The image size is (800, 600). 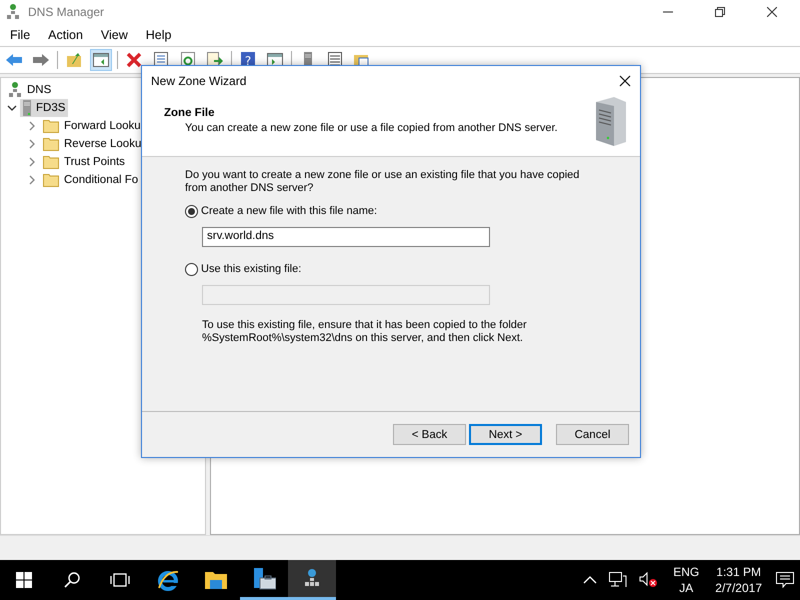 What do you see at coordinates (159, 35) in the screenshot?
I see `menu-item: Help` at bounding box center [159, 35].